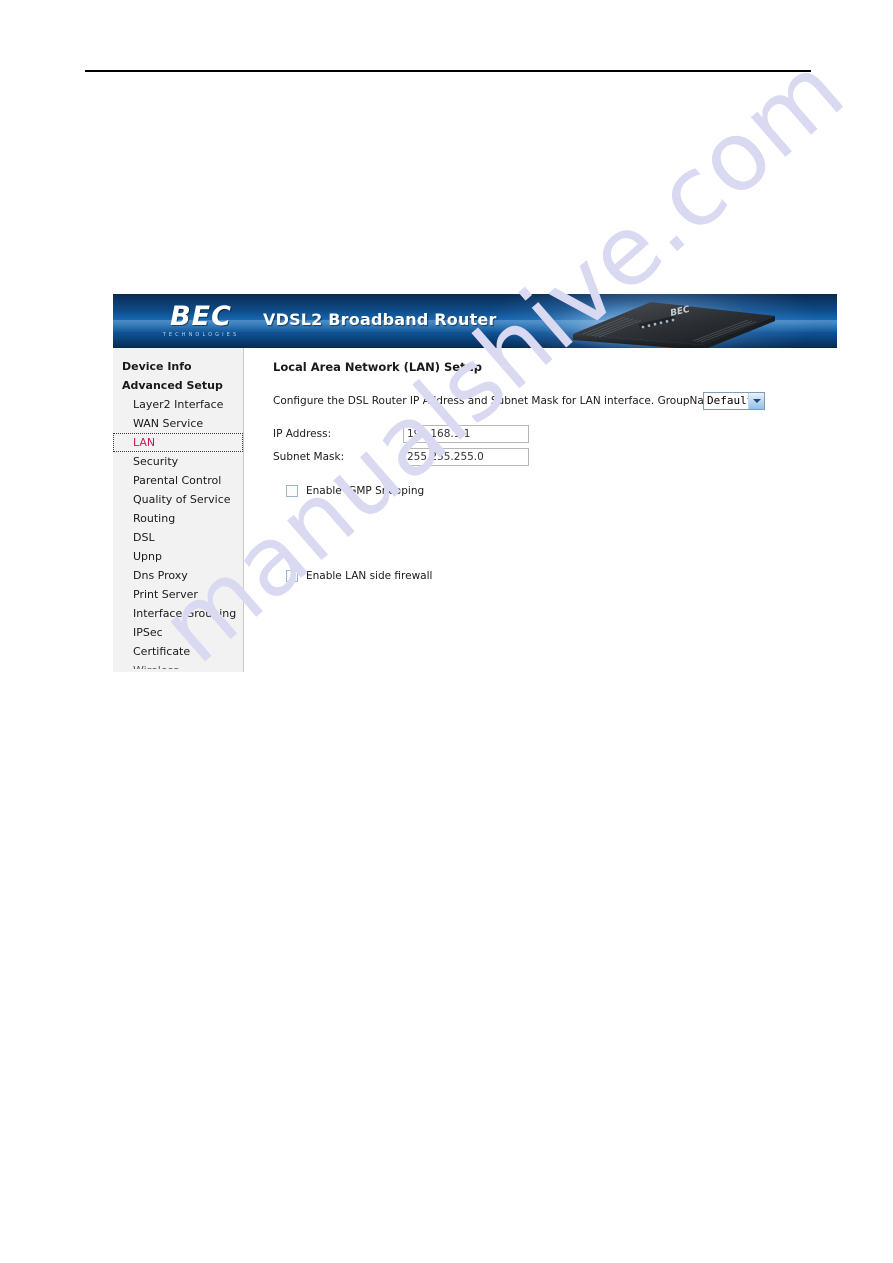 The width and height of the screenshot is (893, 1263). Describe the element at coordinates (178, 461) in the screenshot. I see `sidebar-item-security: Security` at that location.